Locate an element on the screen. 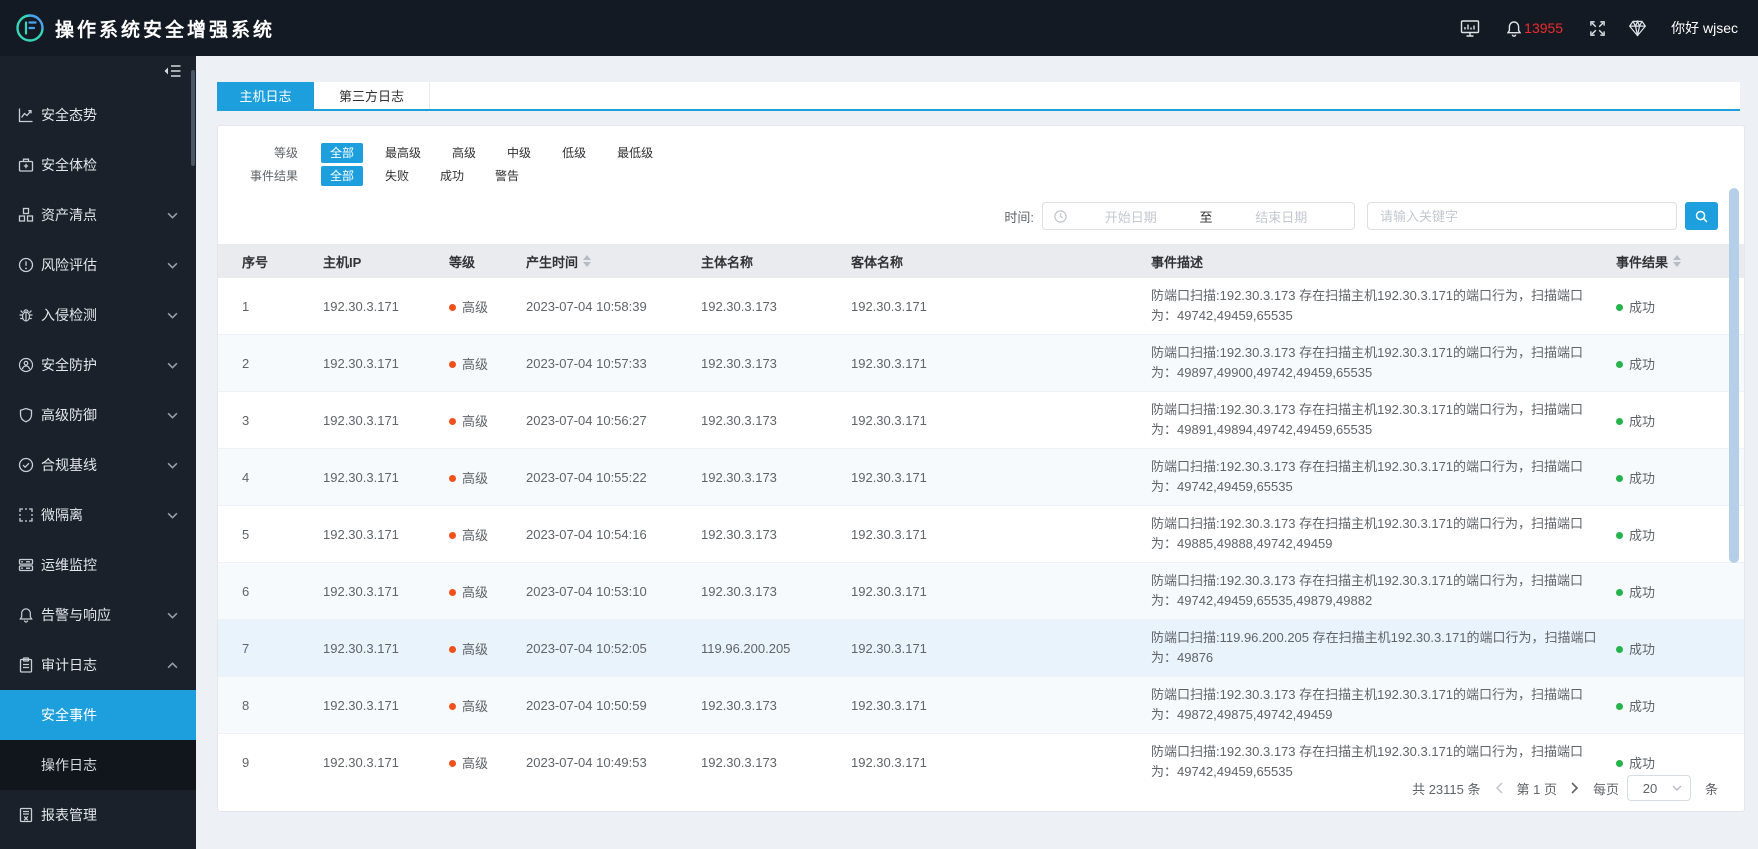 Image resolution: width=1758 pixels, height=849 pixels. filter-option: 中级 is located at coordinates (519, 153).